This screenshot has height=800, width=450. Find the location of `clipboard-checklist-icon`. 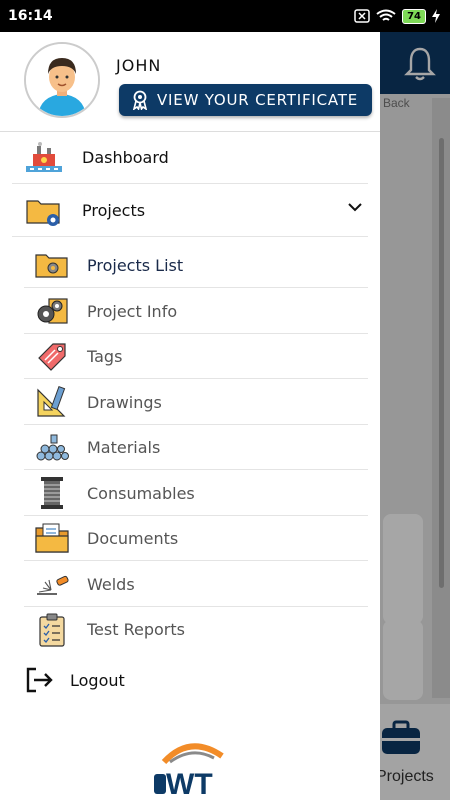

clipboard-checklist-icon is located at coordinates (52, 630).